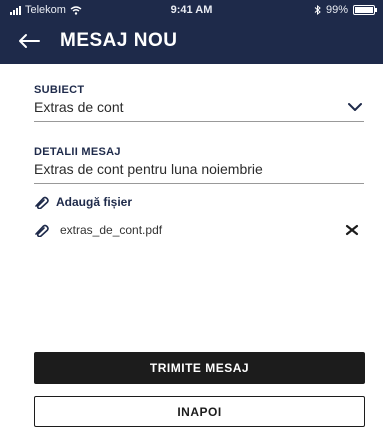  What do you see at coordinates (94, 202) in the screenshot?
I see `add-file-label: Adaugă fișier` at bounding box center [94, 202].